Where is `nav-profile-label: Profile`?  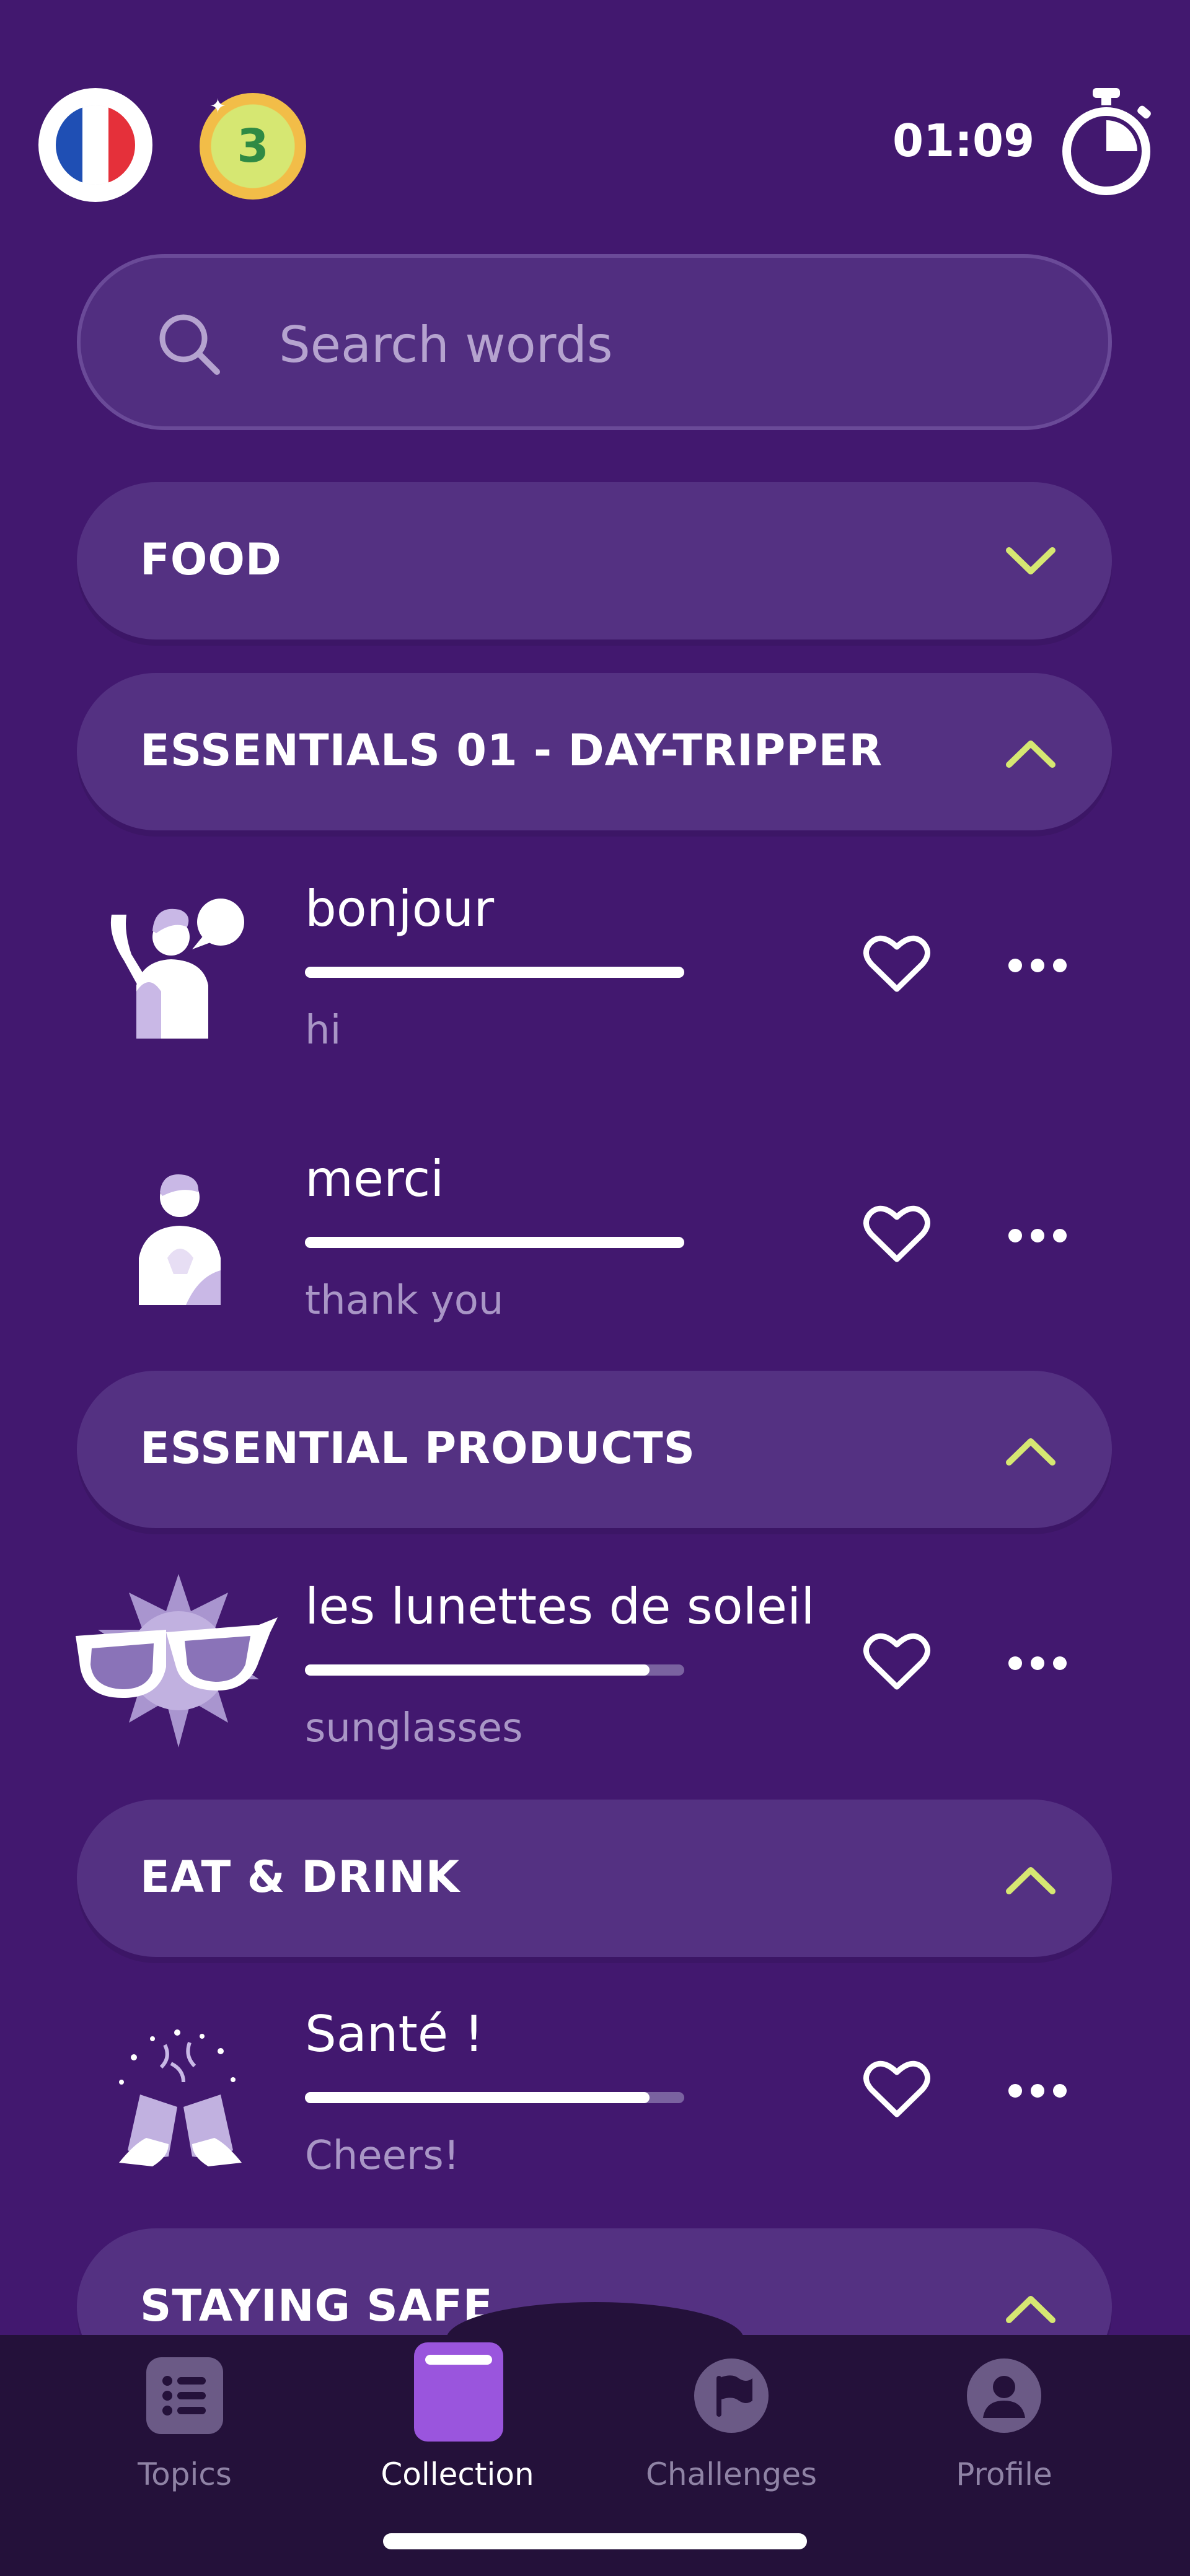 nav-profile-label: Profile is located at coordinates (1004, 2474).